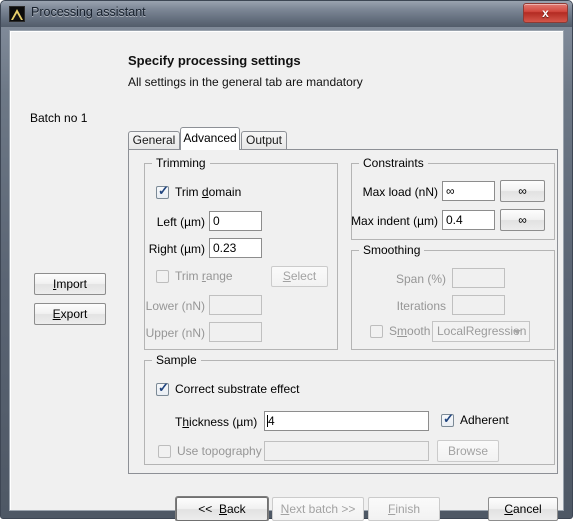  I want to click on page-title: Specify processing settings, so click(214, 60).